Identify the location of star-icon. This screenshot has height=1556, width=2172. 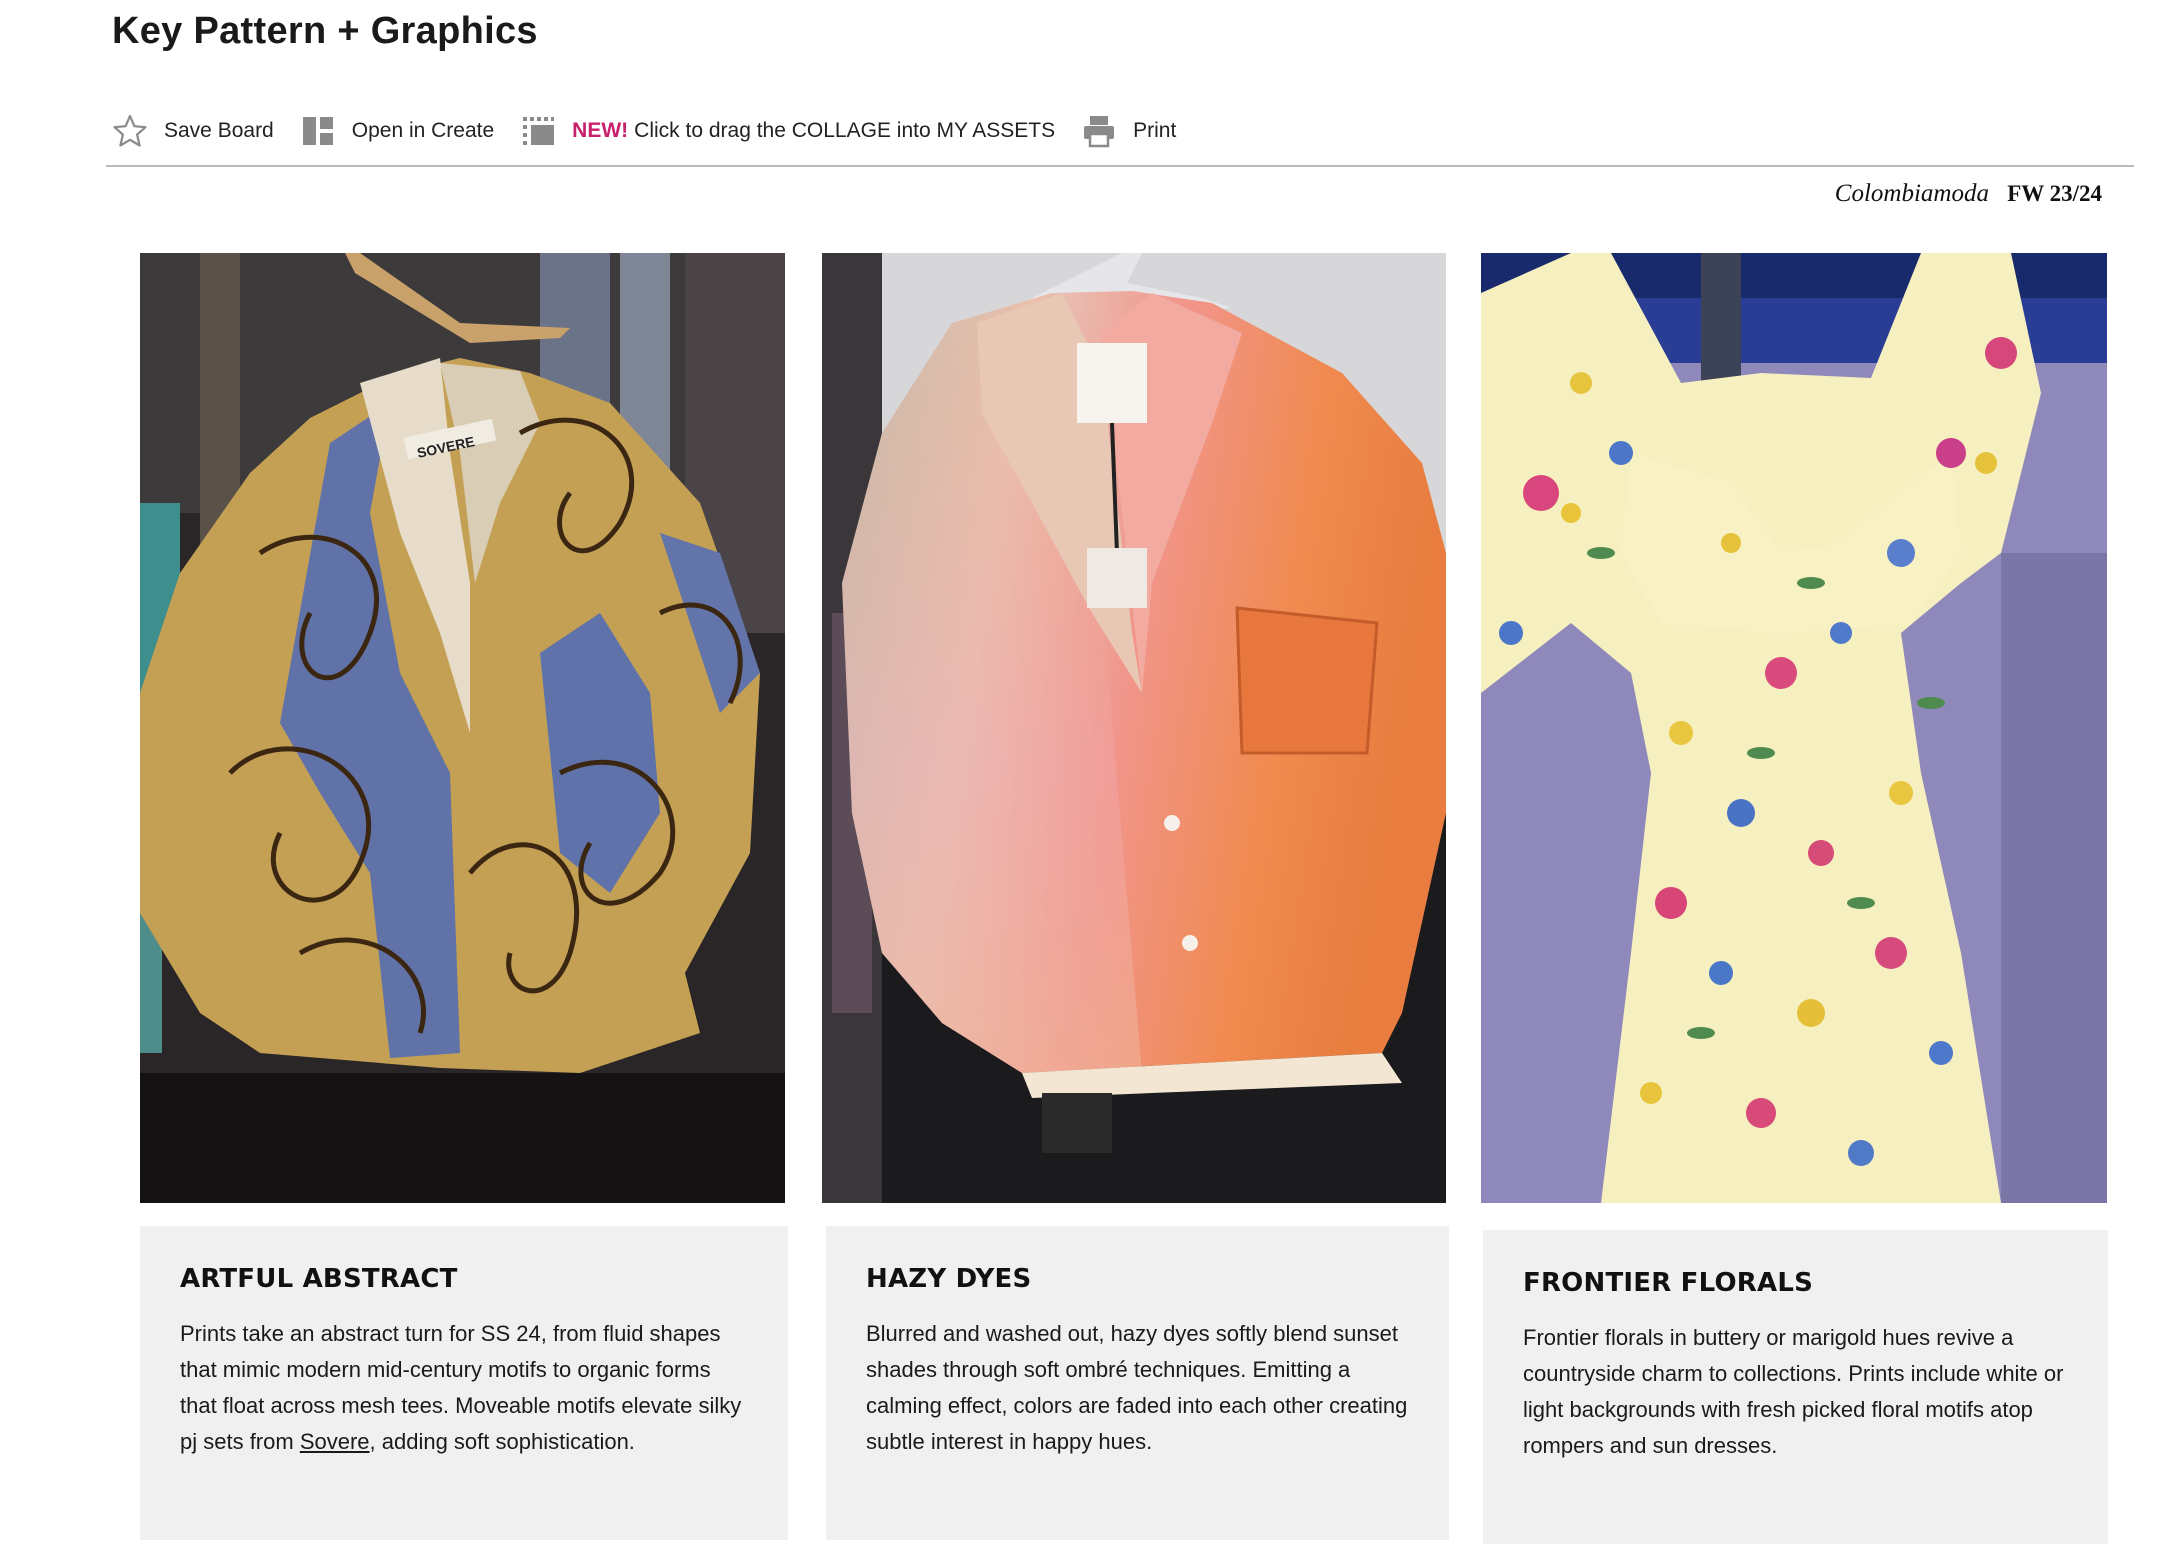
(130, 131).